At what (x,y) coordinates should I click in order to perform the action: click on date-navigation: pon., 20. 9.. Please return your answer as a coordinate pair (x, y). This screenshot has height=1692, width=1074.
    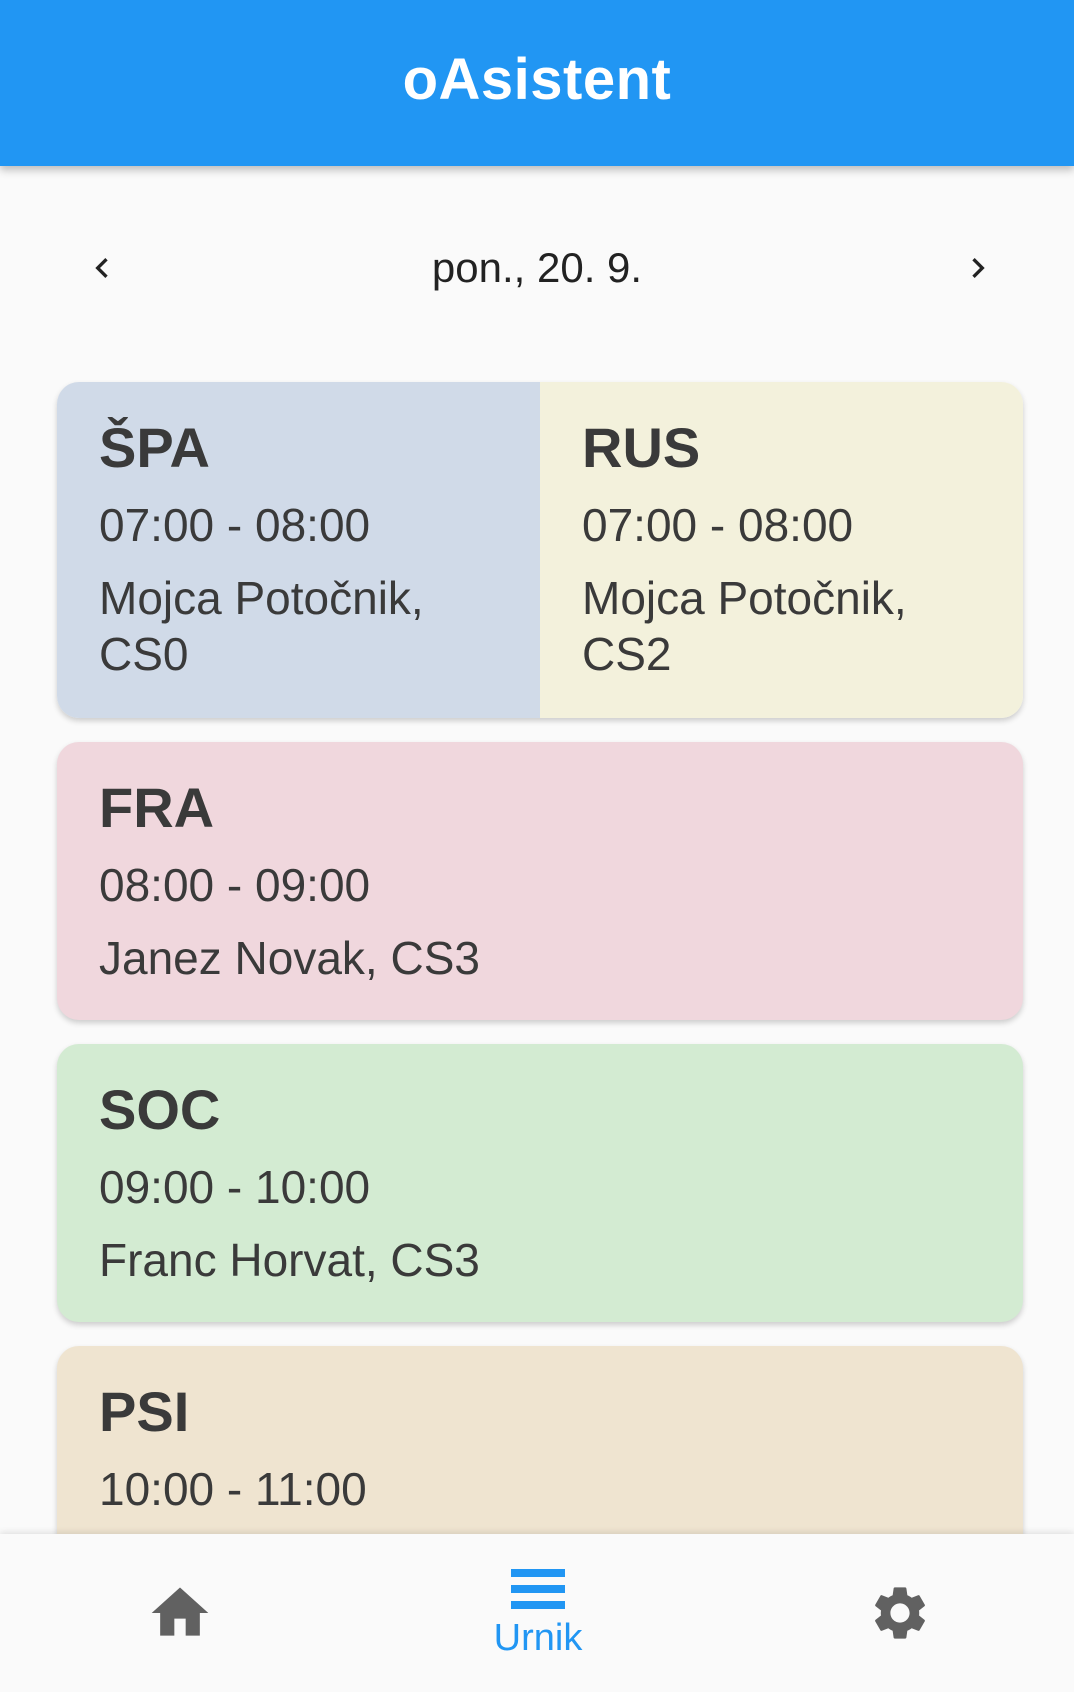
    Looking at the image, I should click on (537, 268).